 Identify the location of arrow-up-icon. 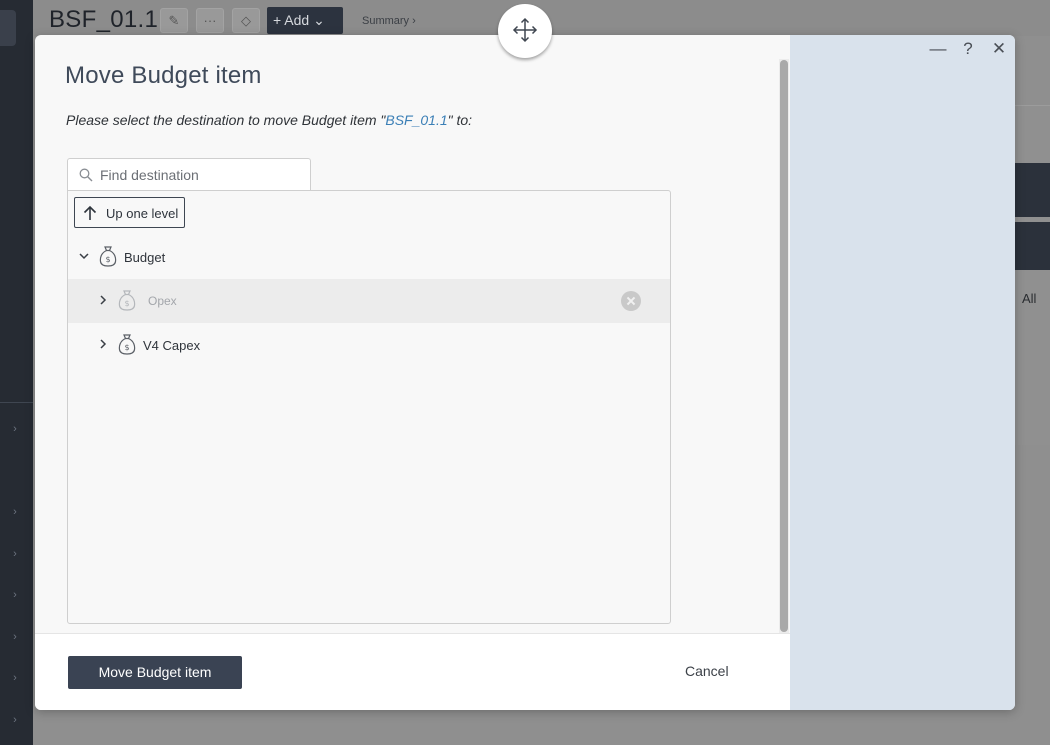
(90, 212).